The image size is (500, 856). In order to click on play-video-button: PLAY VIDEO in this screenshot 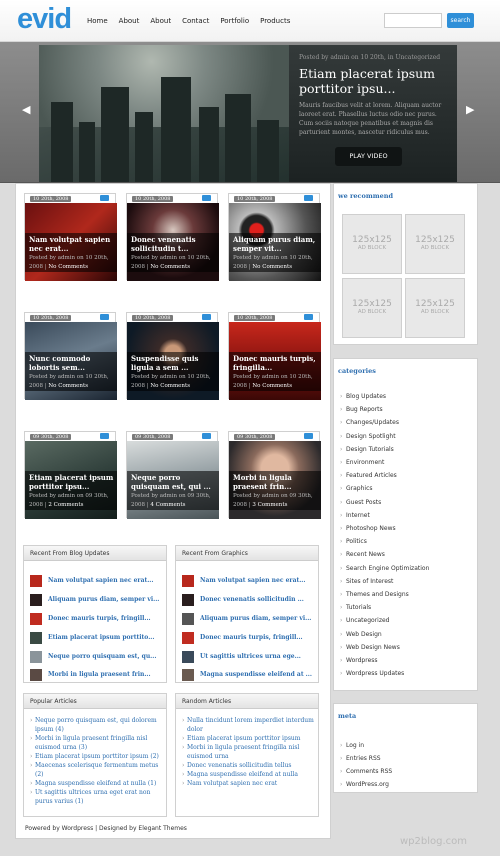, I will do `click(368, 156)`.